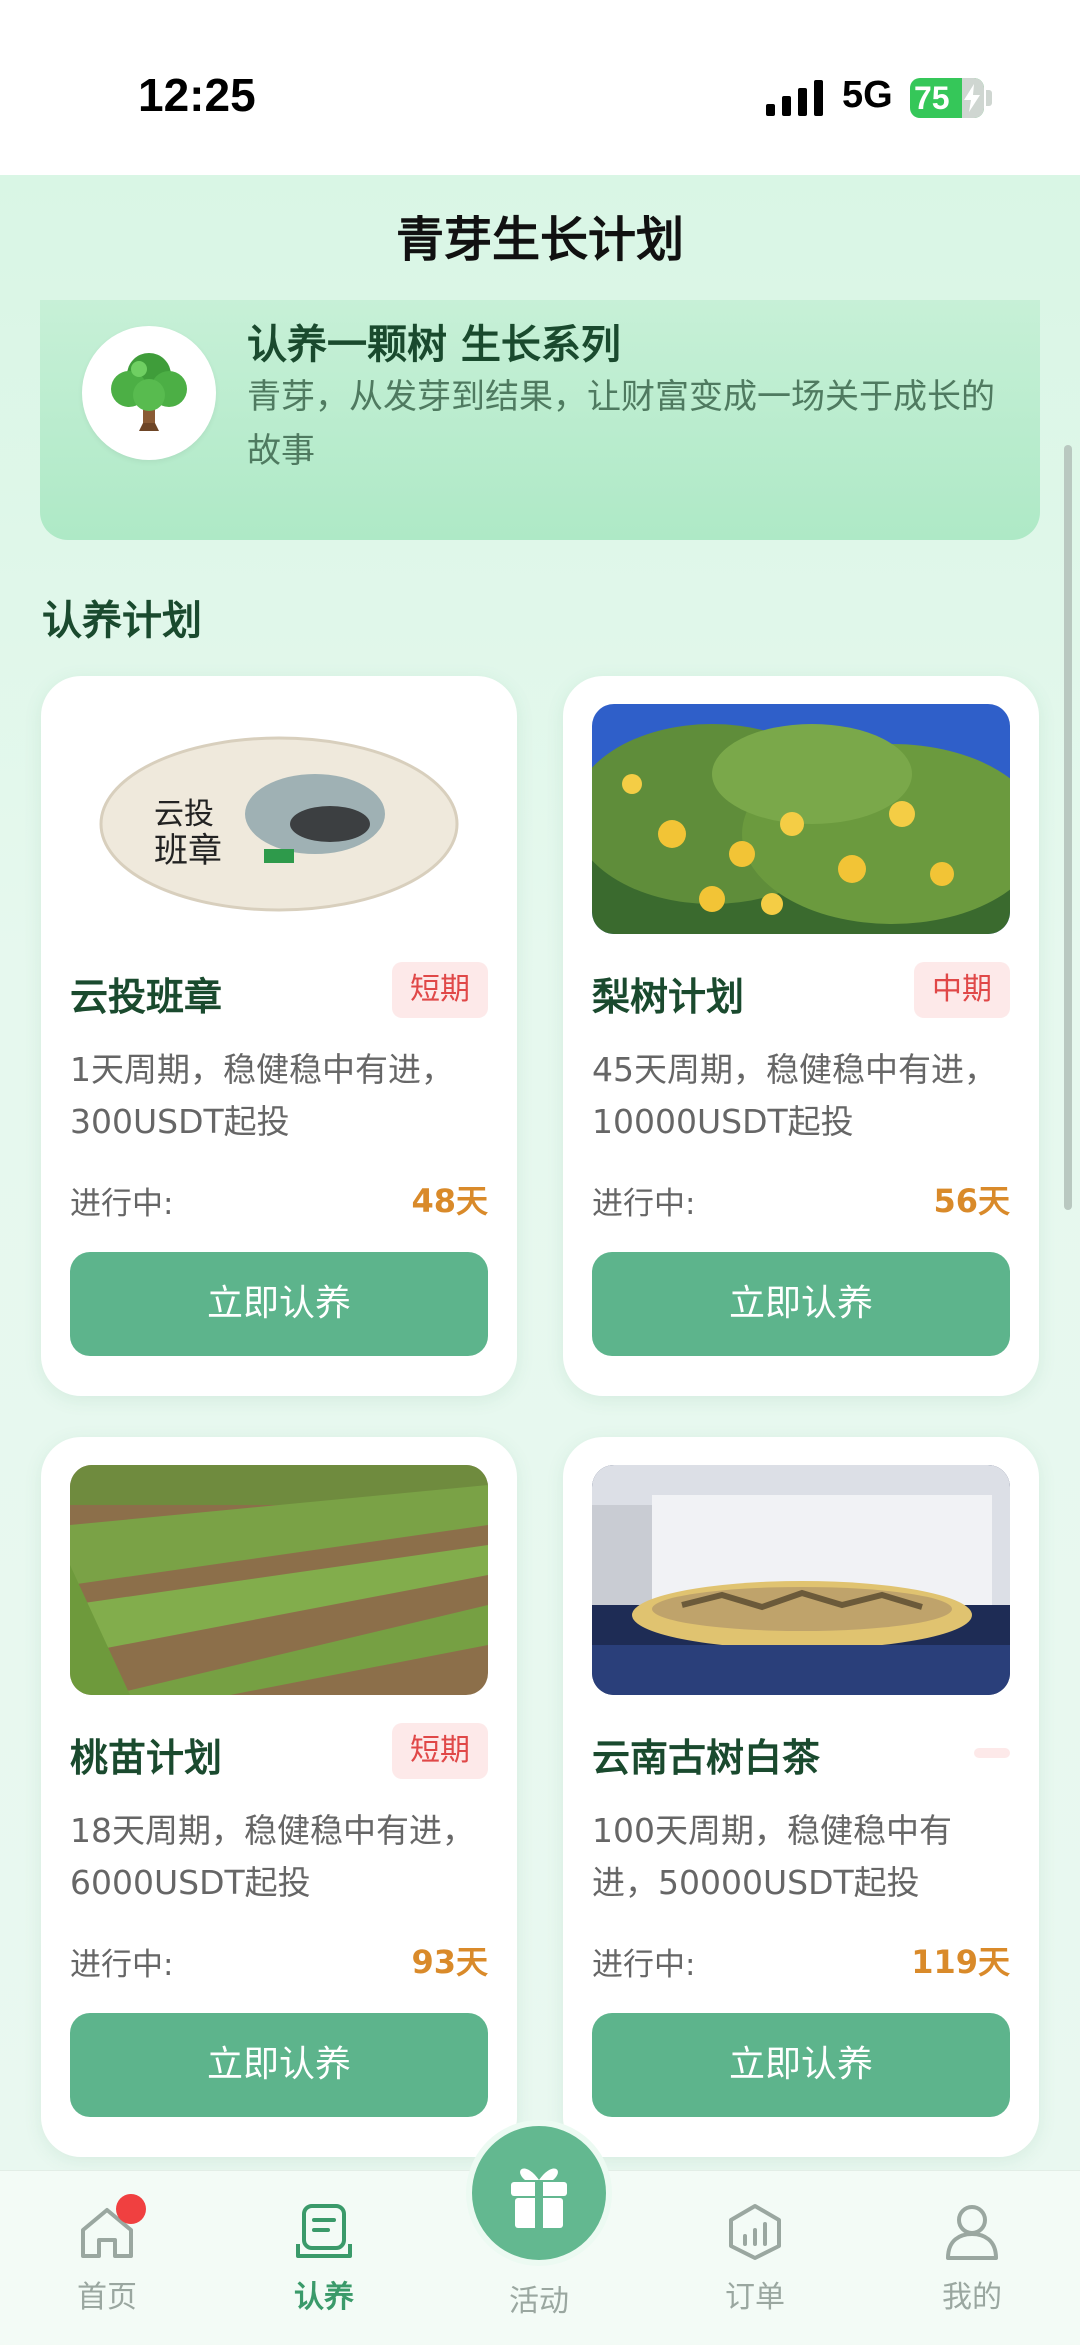  Describe the element at coordinates (794, 98) in the screenshot. I see `signal-icon` at that location.